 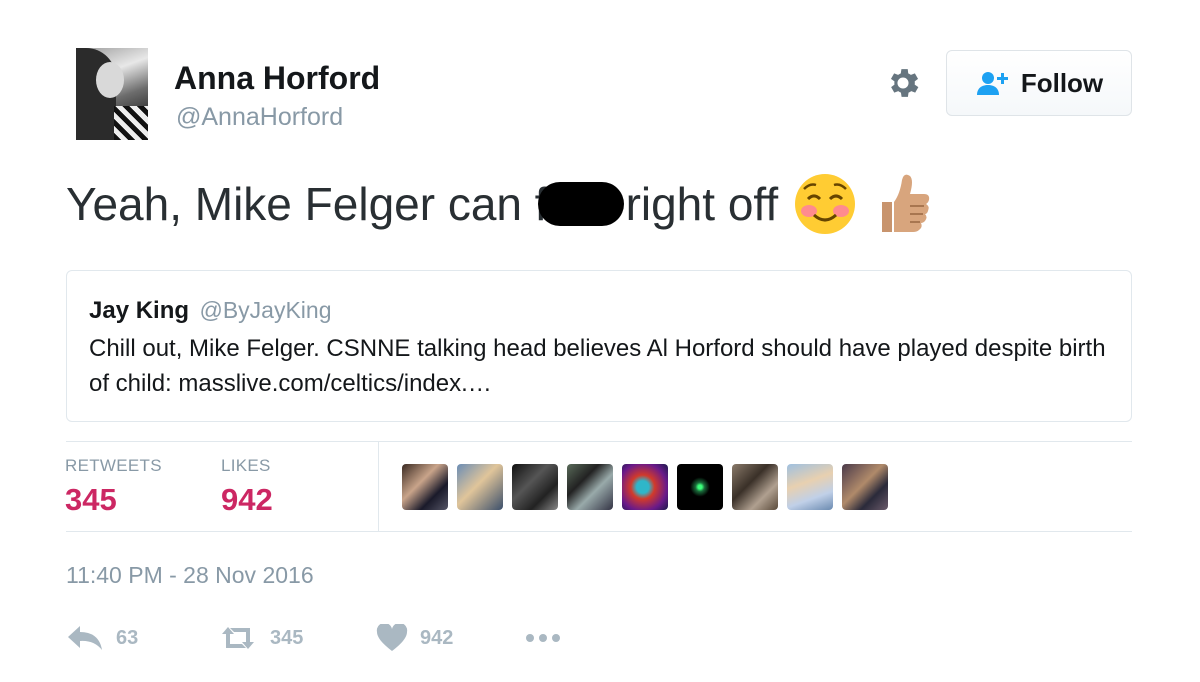 I want to click on tweet-timestamp: 11:40 PM - 28 Nov 2016, so click(x=190, y=575).